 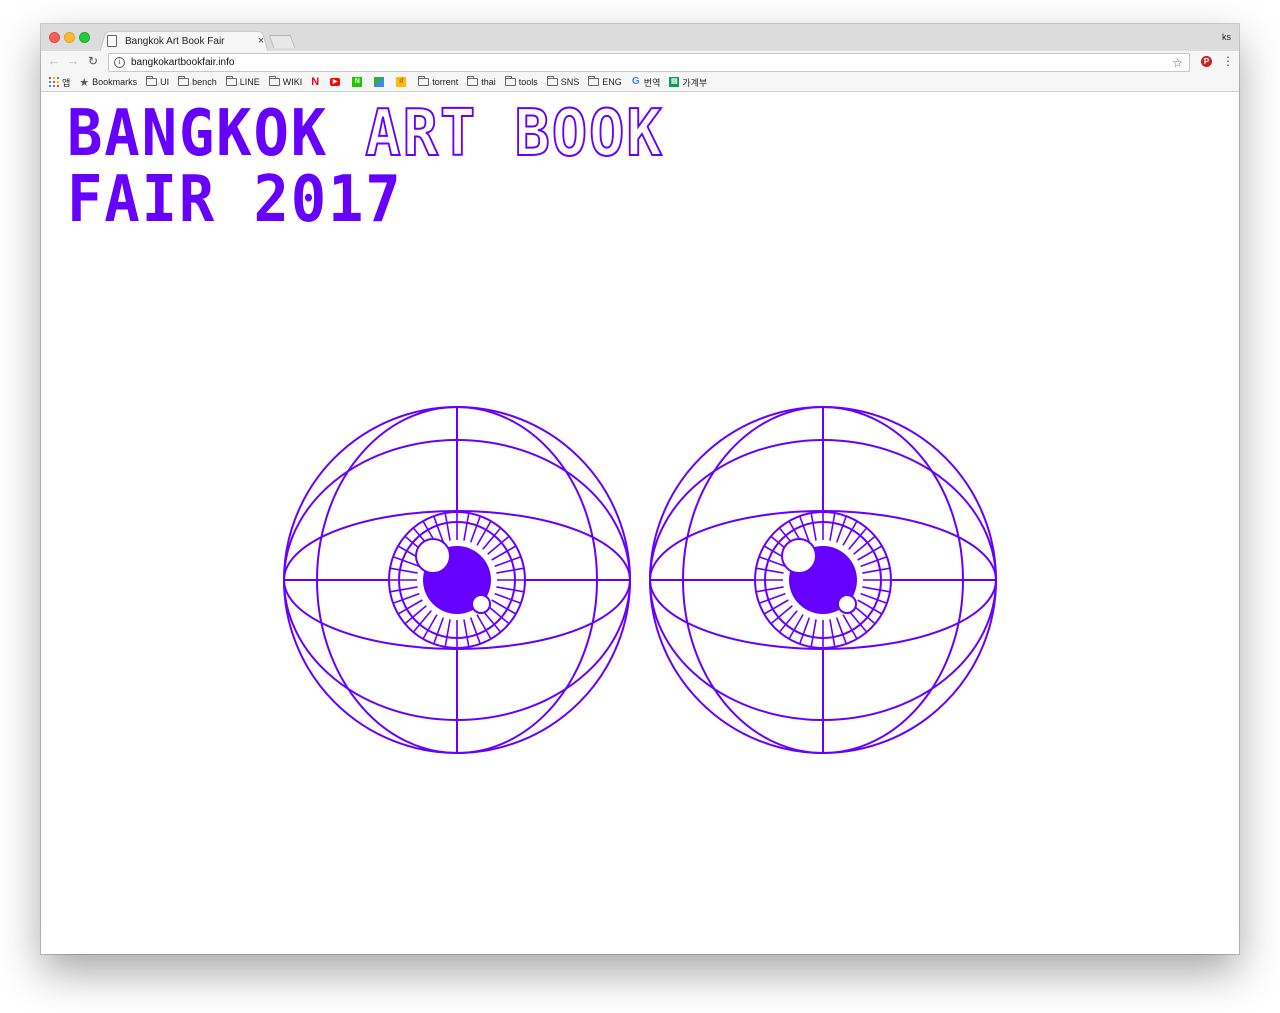 I want to click on analytics-icon: ıl, so click(x=401, y=82).